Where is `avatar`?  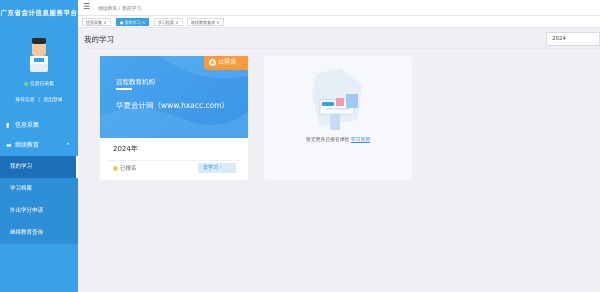
avatar is located at coordinates (39, 54).